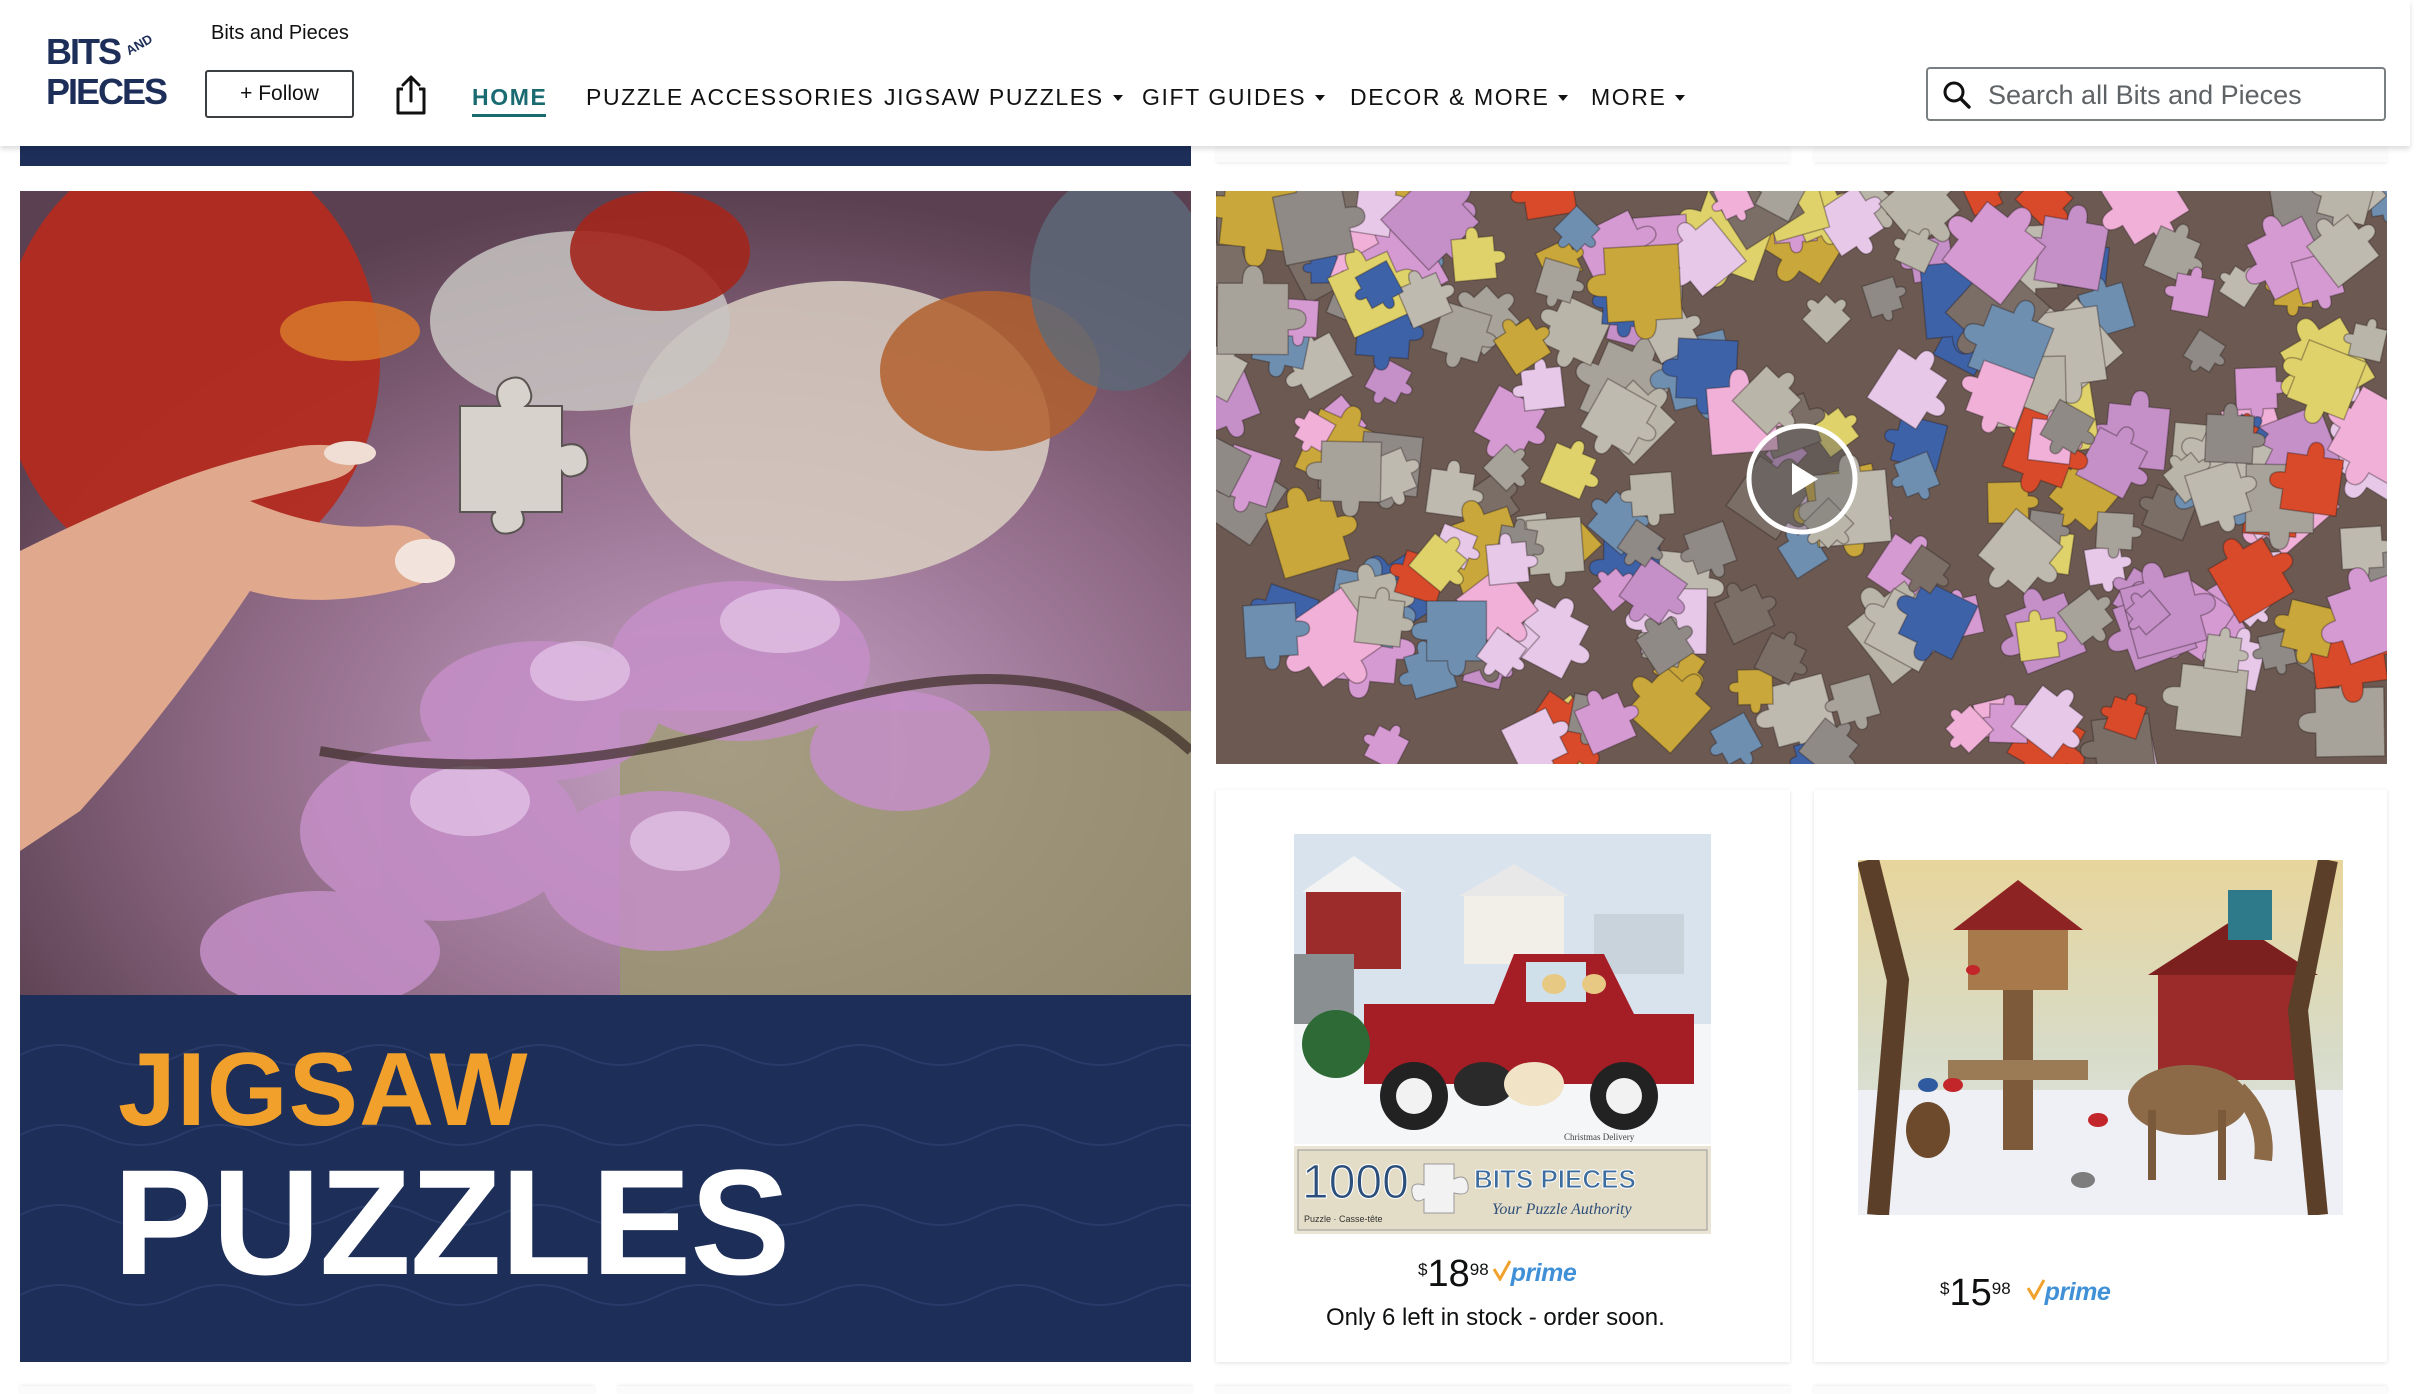  What do you see at coordinates (2100, 1037) in the screenshot?
I see `product-image-winter-bird-feeder` at bounding box center [2100, 1037].